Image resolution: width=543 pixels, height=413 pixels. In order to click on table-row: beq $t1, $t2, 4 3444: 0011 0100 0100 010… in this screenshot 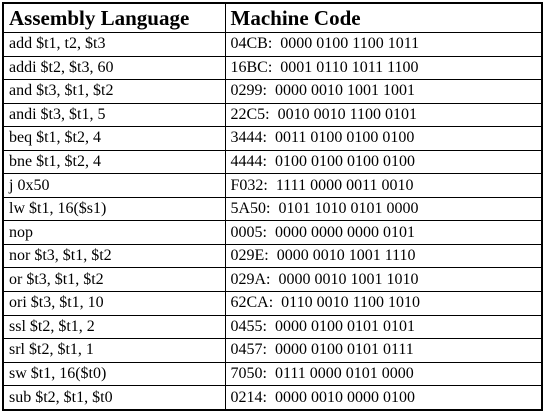, I will do `click(272, 138)`.